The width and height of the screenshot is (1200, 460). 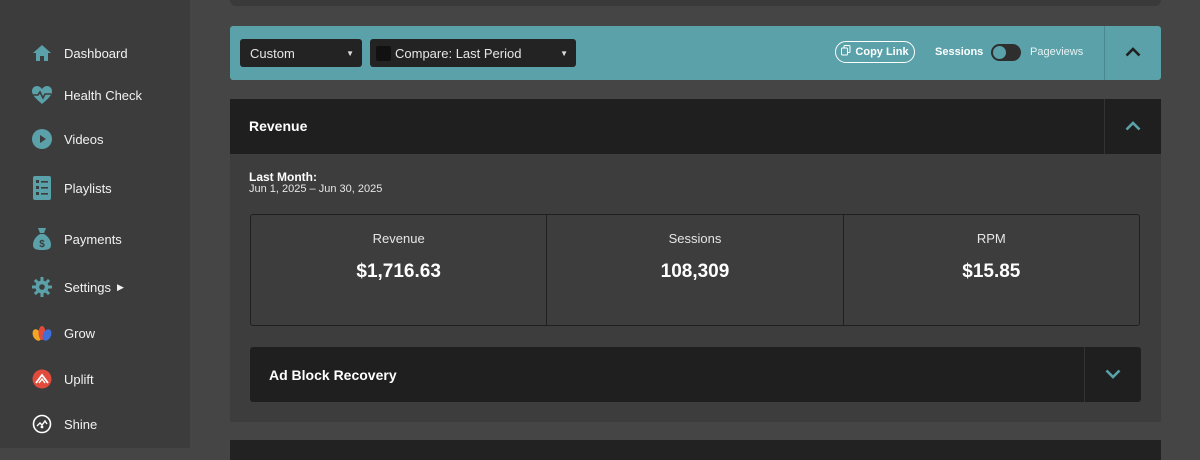 I want to click on toggle-label-sessions: Sessions, so click(x=959, y=52).